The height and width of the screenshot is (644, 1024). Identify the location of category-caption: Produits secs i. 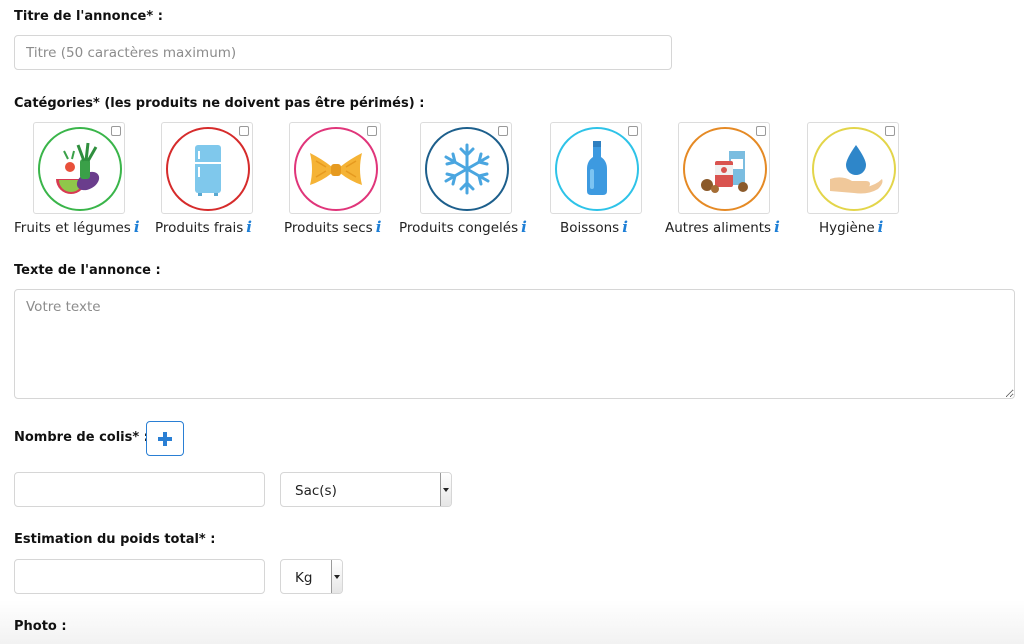
(332, 227).